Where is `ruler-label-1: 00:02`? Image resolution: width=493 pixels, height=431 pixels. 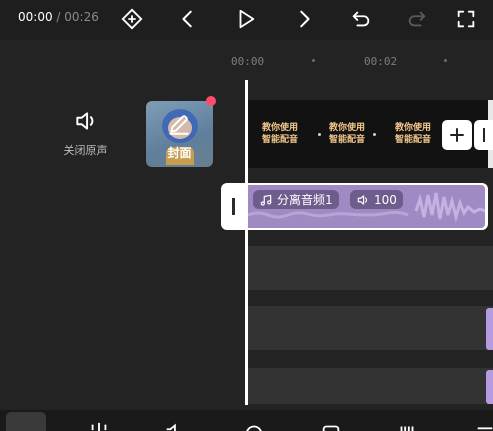 ruler-label-1: 00:02 is located at coordinates (381, 61).